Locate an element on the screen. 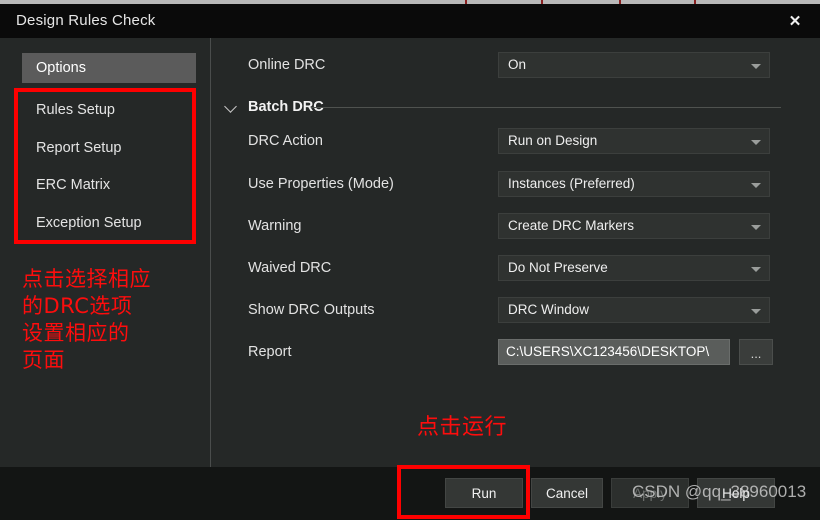  report-path-input: C:\USERS\XC123456\DESKTOP\ is located at coordinates (614, 352).